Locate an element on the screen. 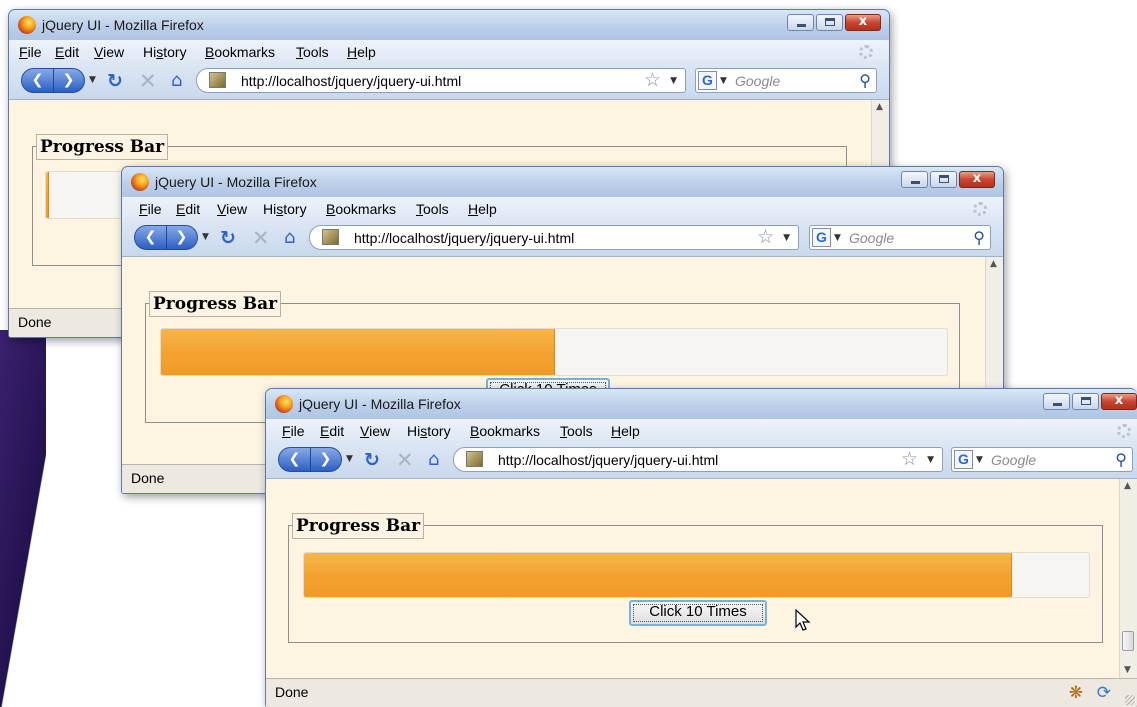 This screenshot has height=707, width=1137. click-10-times-button: Click 10 Times is located at coordinates (698, 613).